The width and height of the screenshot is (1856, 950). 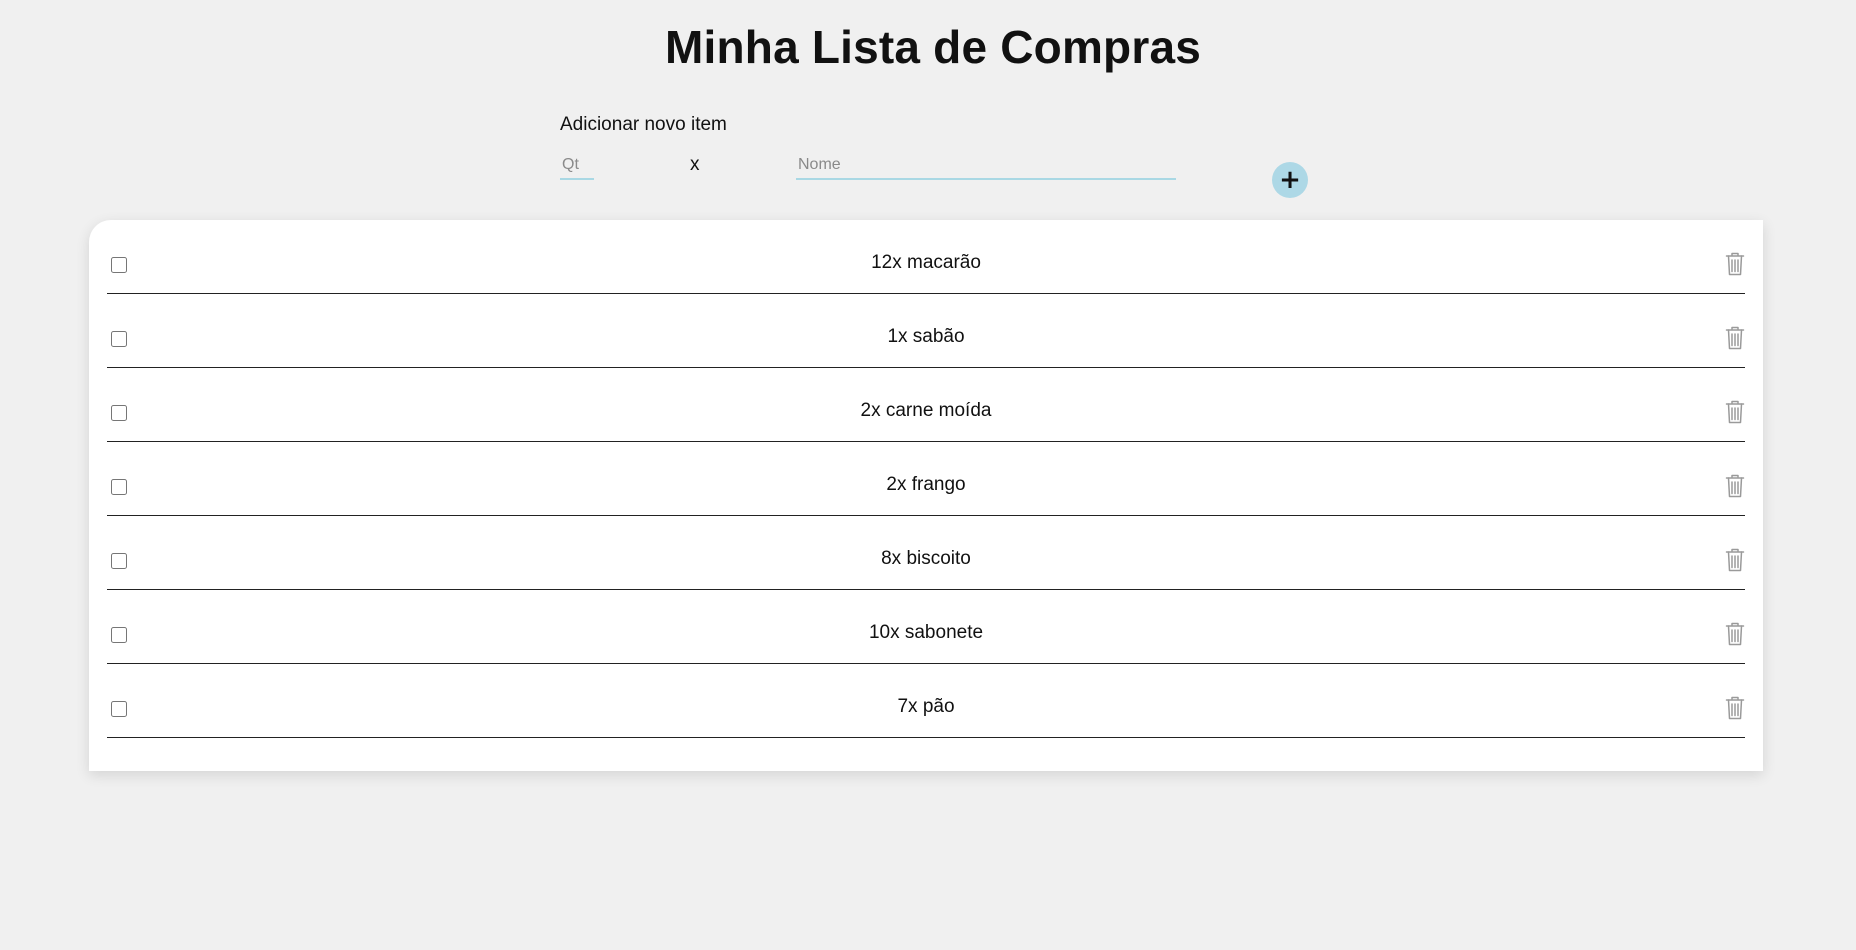 I want to click on page-title: Minha Lista de Compras, so click(x=933, y=47).